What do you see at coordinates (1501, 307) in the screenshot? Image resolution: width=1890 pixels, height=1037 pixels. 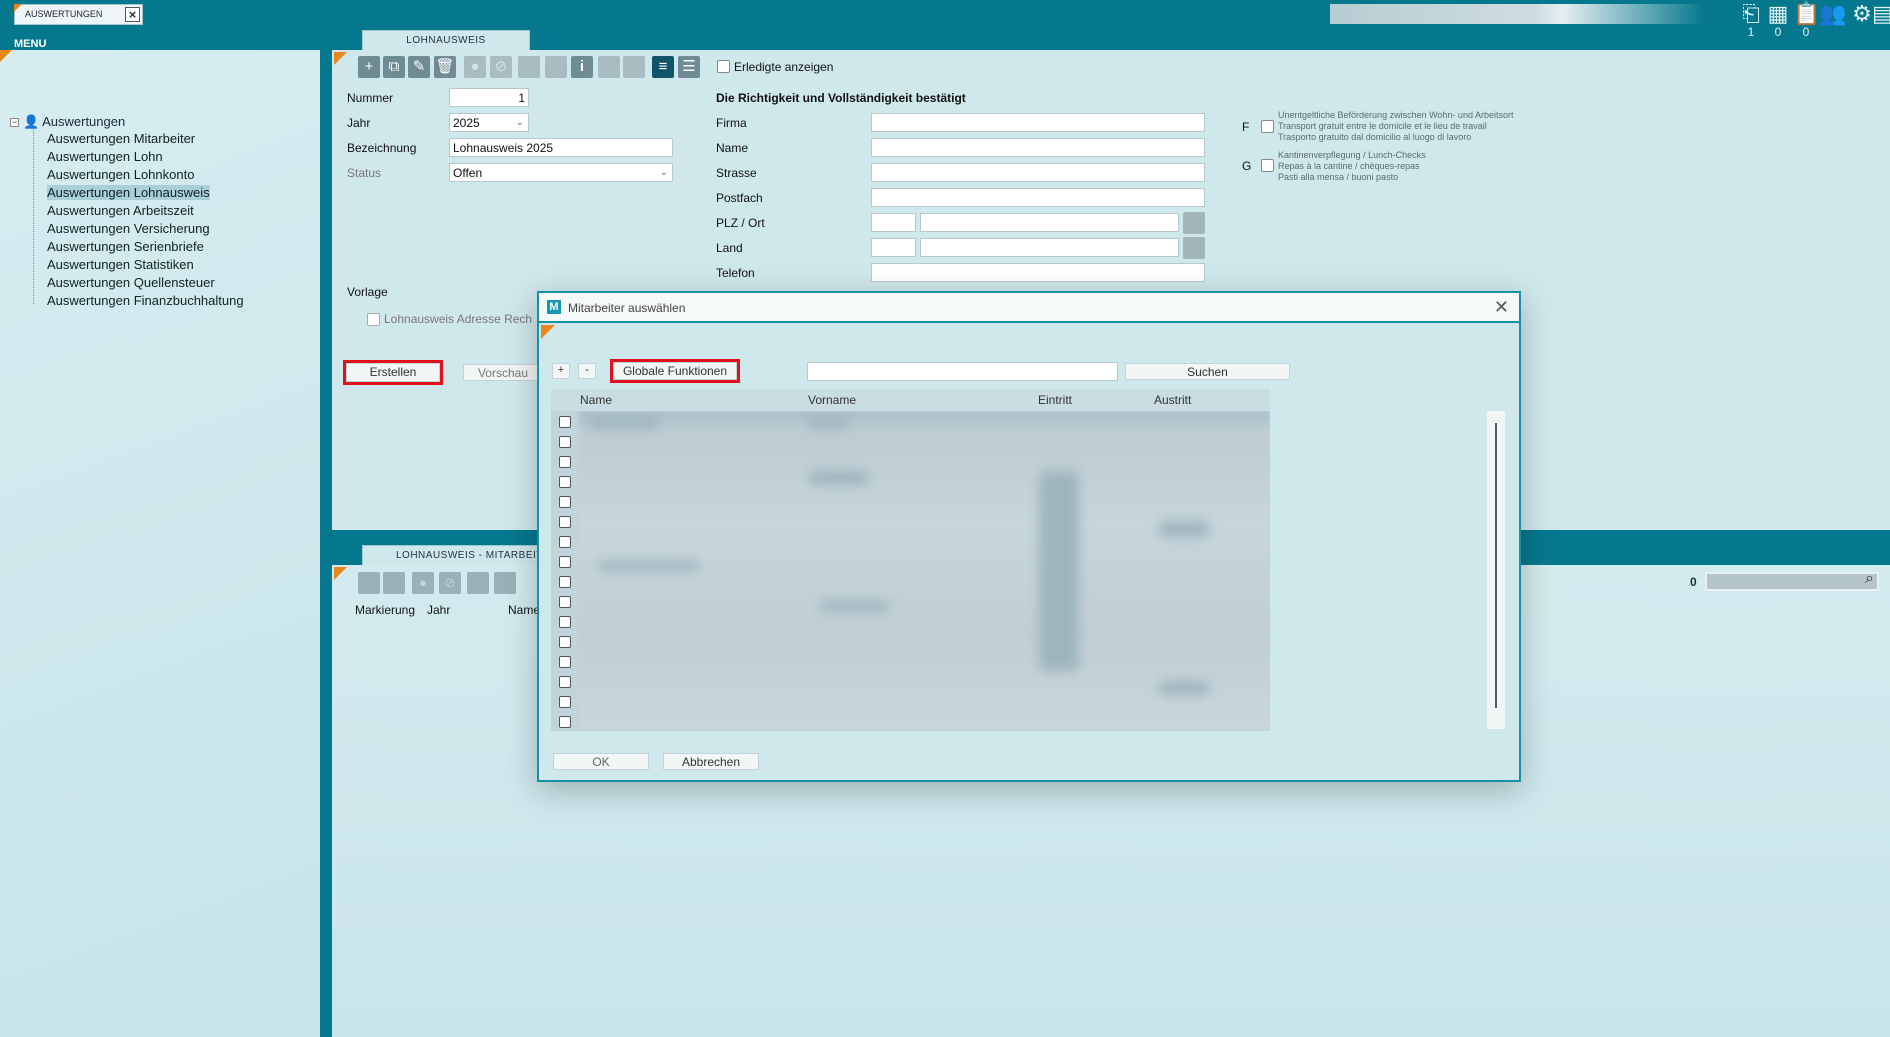 I see `close-icon: ✕` at bounding box center [1501, 307].